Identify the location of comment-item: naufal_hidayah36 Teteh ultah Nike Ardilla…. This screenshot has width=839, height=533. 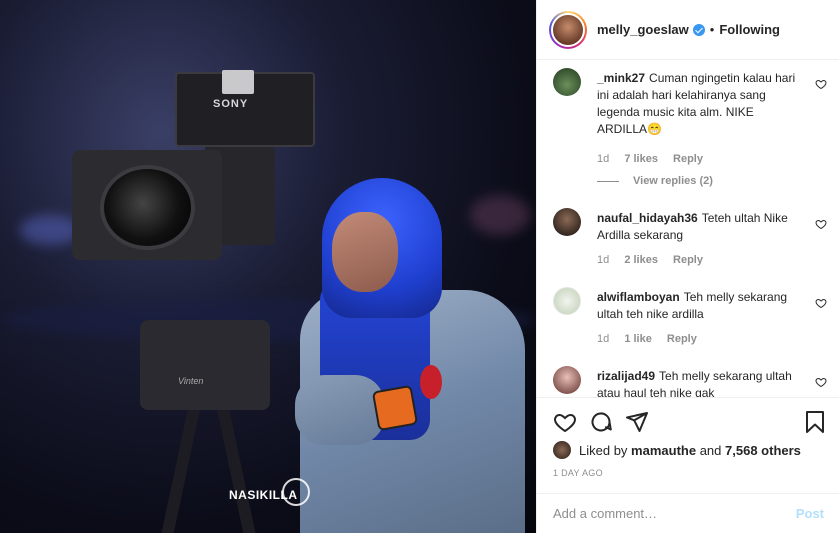
(693, 243).